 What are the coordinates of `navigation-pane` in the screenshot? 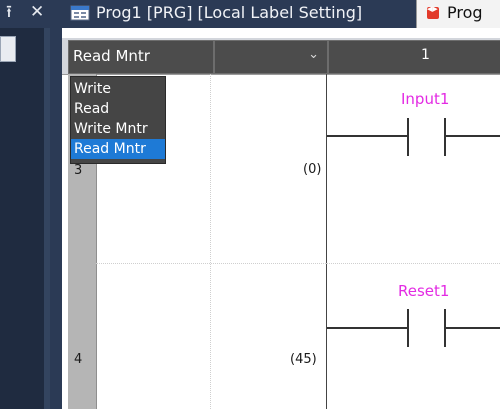 It's located at (25, 218).